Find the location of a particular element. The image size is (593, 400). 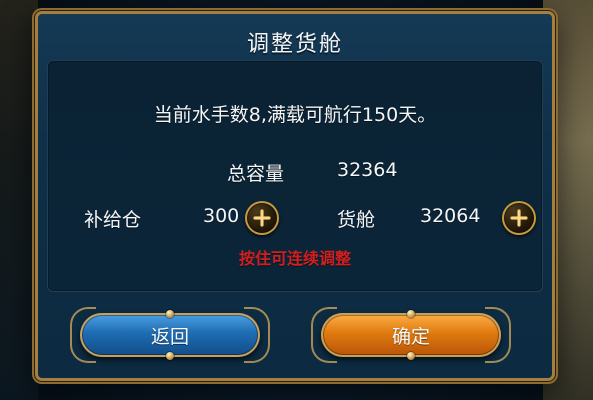

back-button-label: 返回 is located at coordinates (169, 336).